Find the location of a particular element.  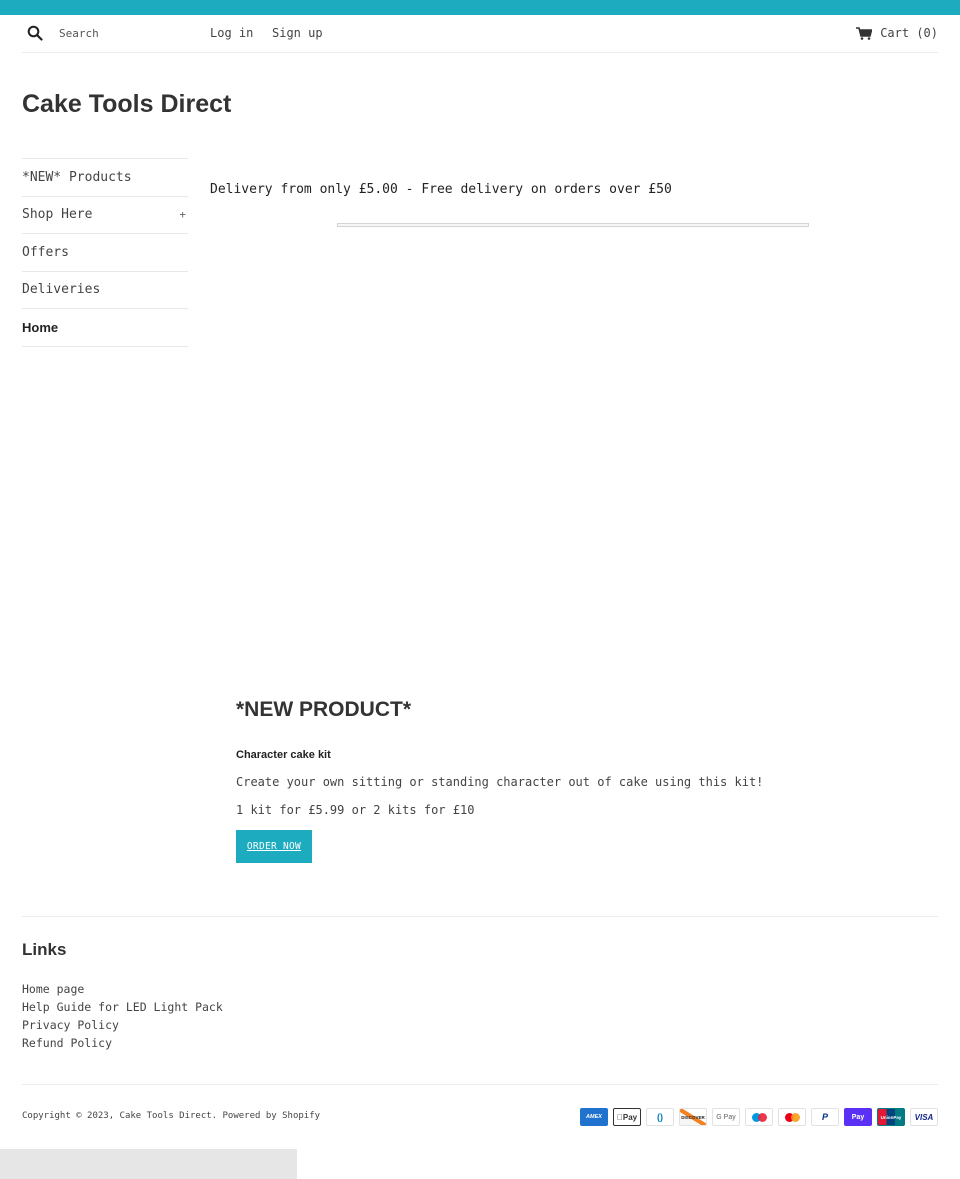

bottom-overlay-bar is located at coordinates (148, 1164).